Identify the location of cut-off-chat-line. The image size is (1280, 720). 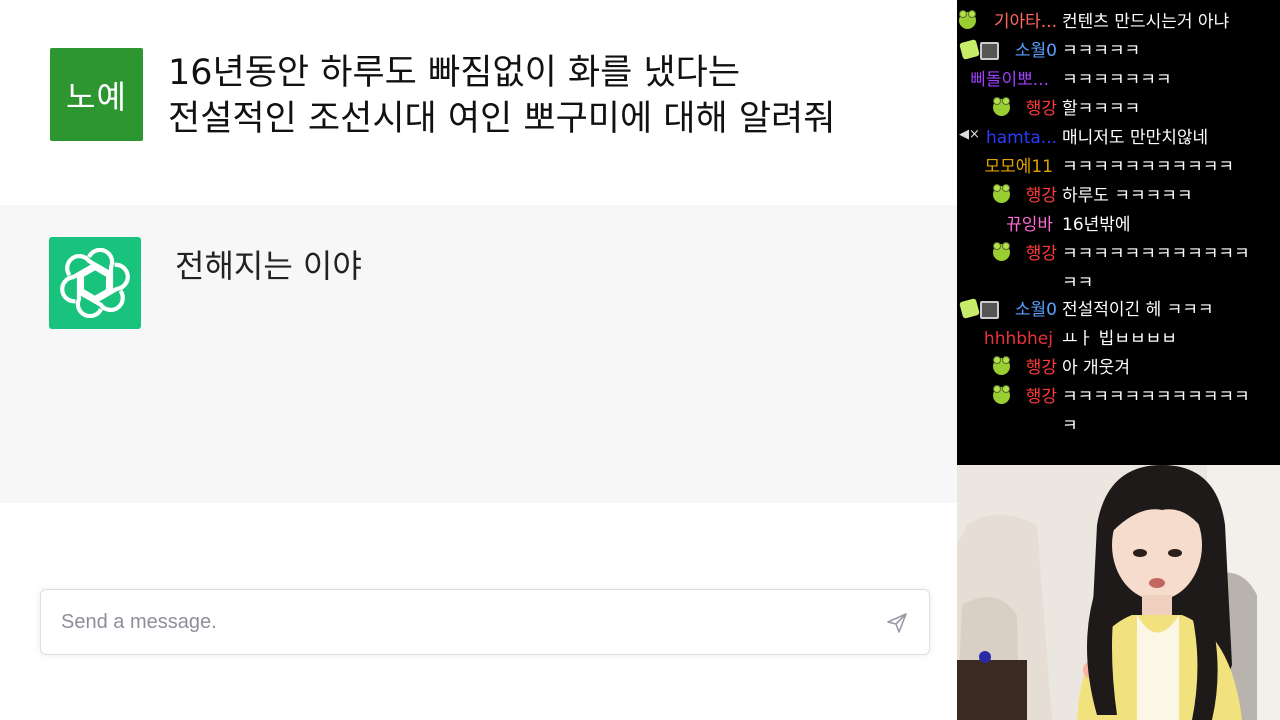
(1118, 2).